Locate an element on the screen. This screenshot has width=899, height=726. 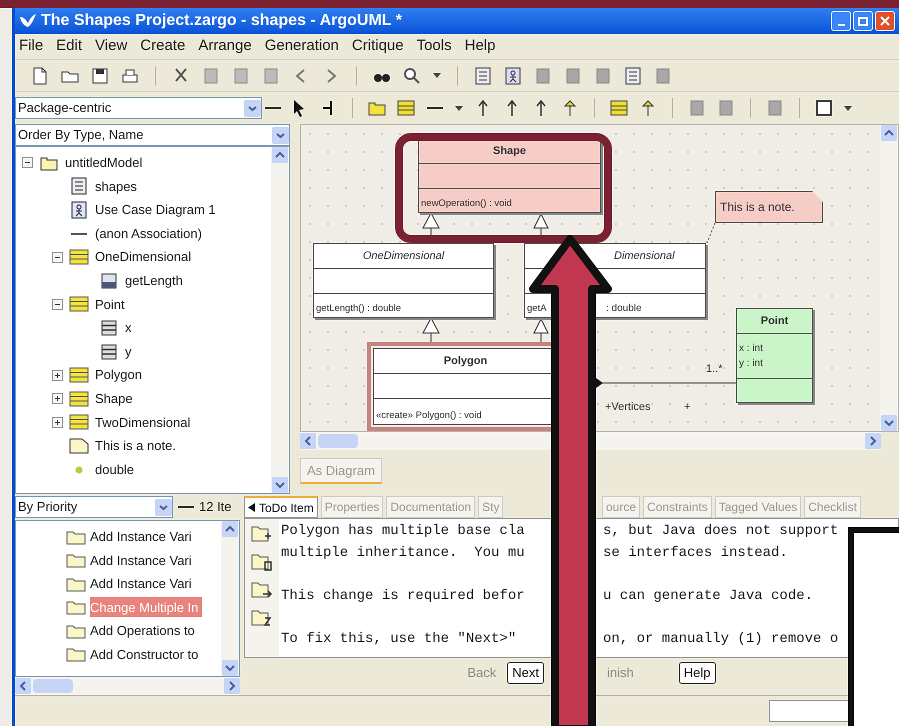
tree-item: double is located at coordinates (114, 470).